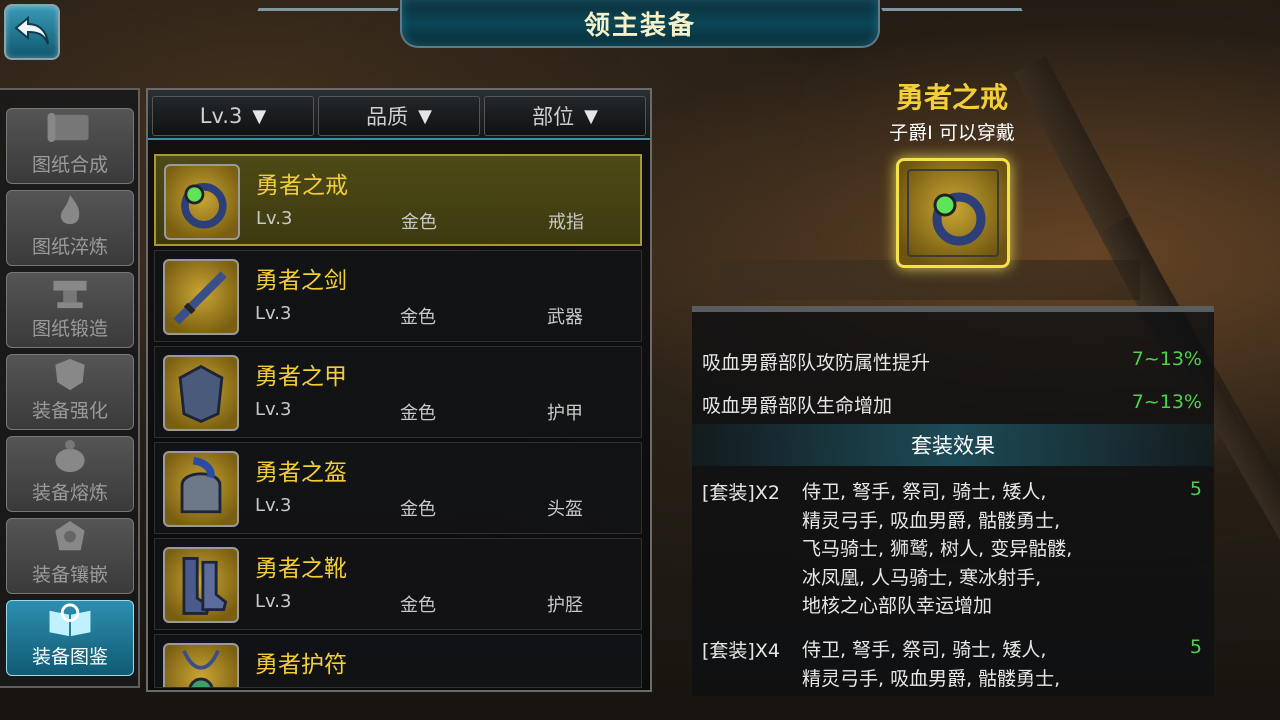  What do you see at coordinates (69, 493) in the screenshot?
I see `sidebar-item-label: 装备熔炼` at bounding box center [69, 493].